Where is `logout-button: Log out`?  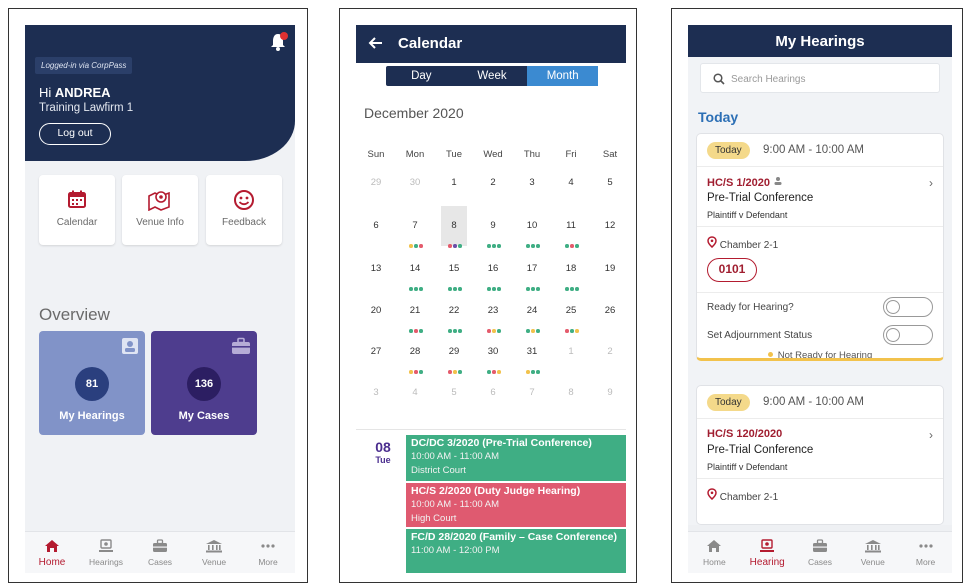 logout-button: Log out is located at coordinates (75, 134).